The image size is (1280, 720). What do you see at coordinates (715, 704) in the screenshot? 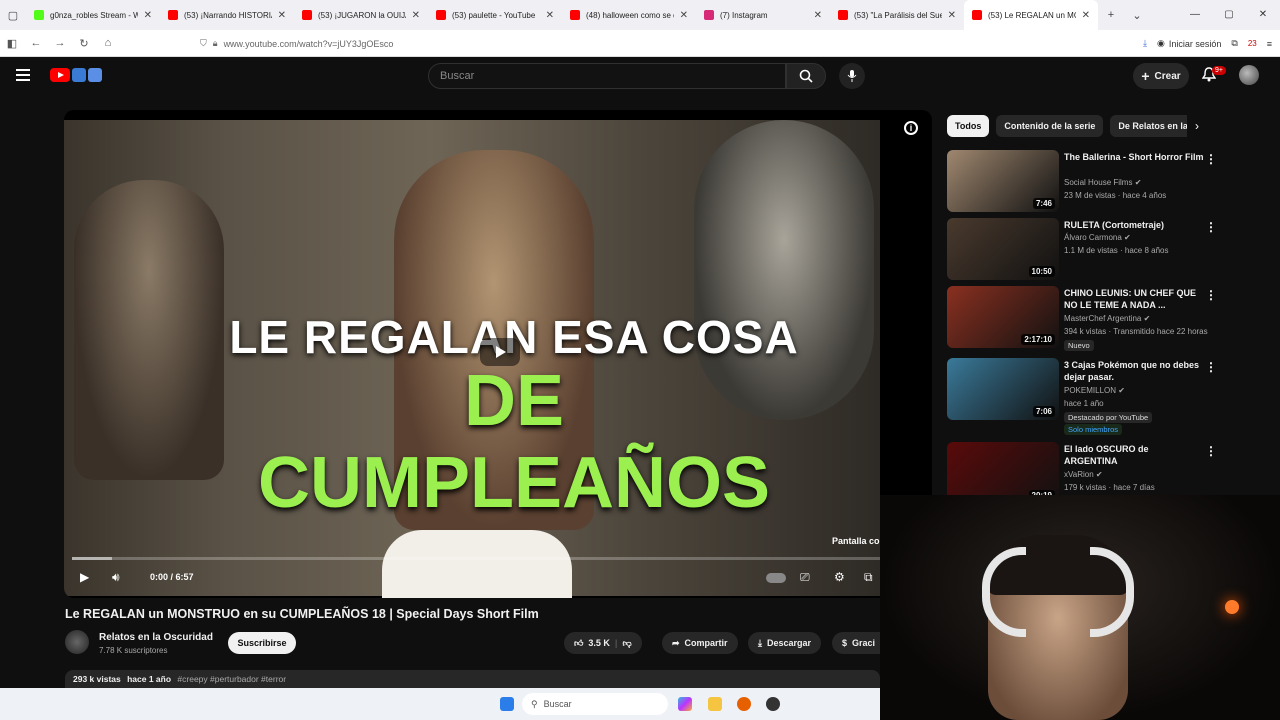
I see `file-explorer-icon` at bounding box center [715, 704].